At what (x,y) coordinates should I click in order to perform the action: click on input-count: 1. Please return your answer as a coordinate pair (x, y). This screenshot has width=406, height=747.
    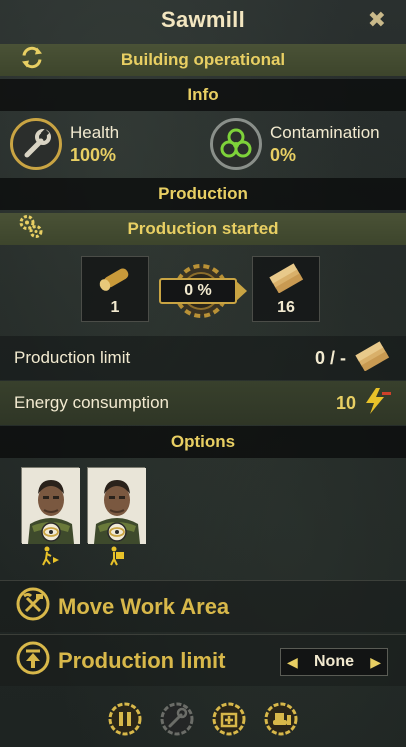
    Looking at the image, I should click on (115, 307).